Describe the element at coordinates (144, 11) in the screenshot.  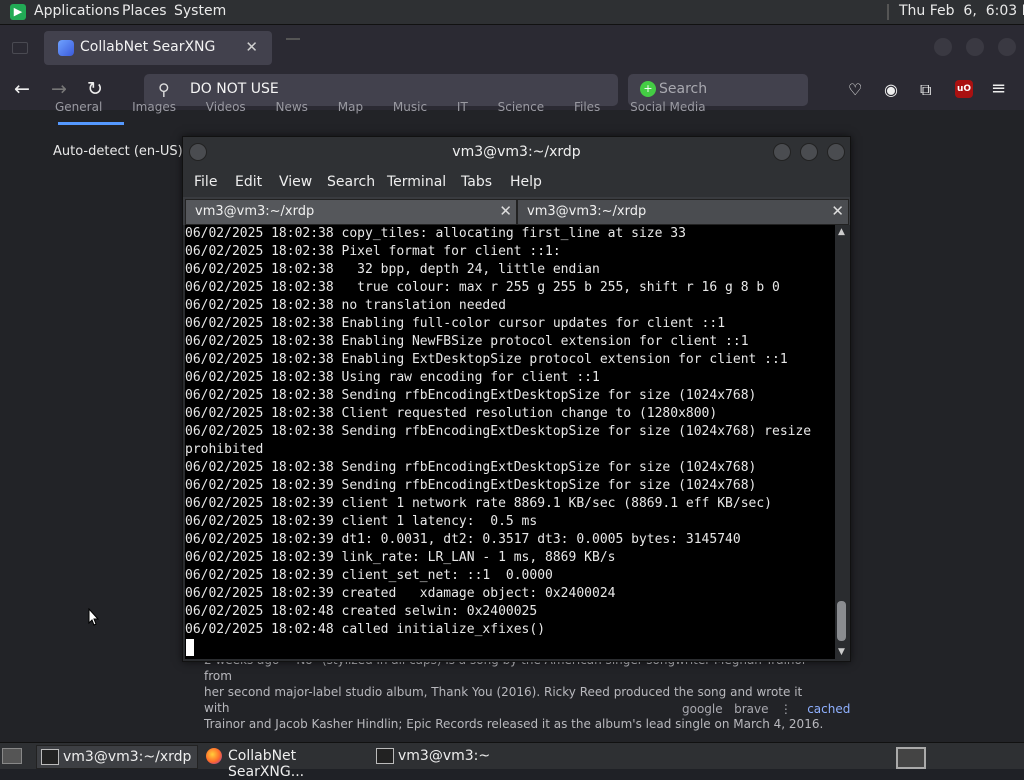
I see `places-menu: Places` at that location.